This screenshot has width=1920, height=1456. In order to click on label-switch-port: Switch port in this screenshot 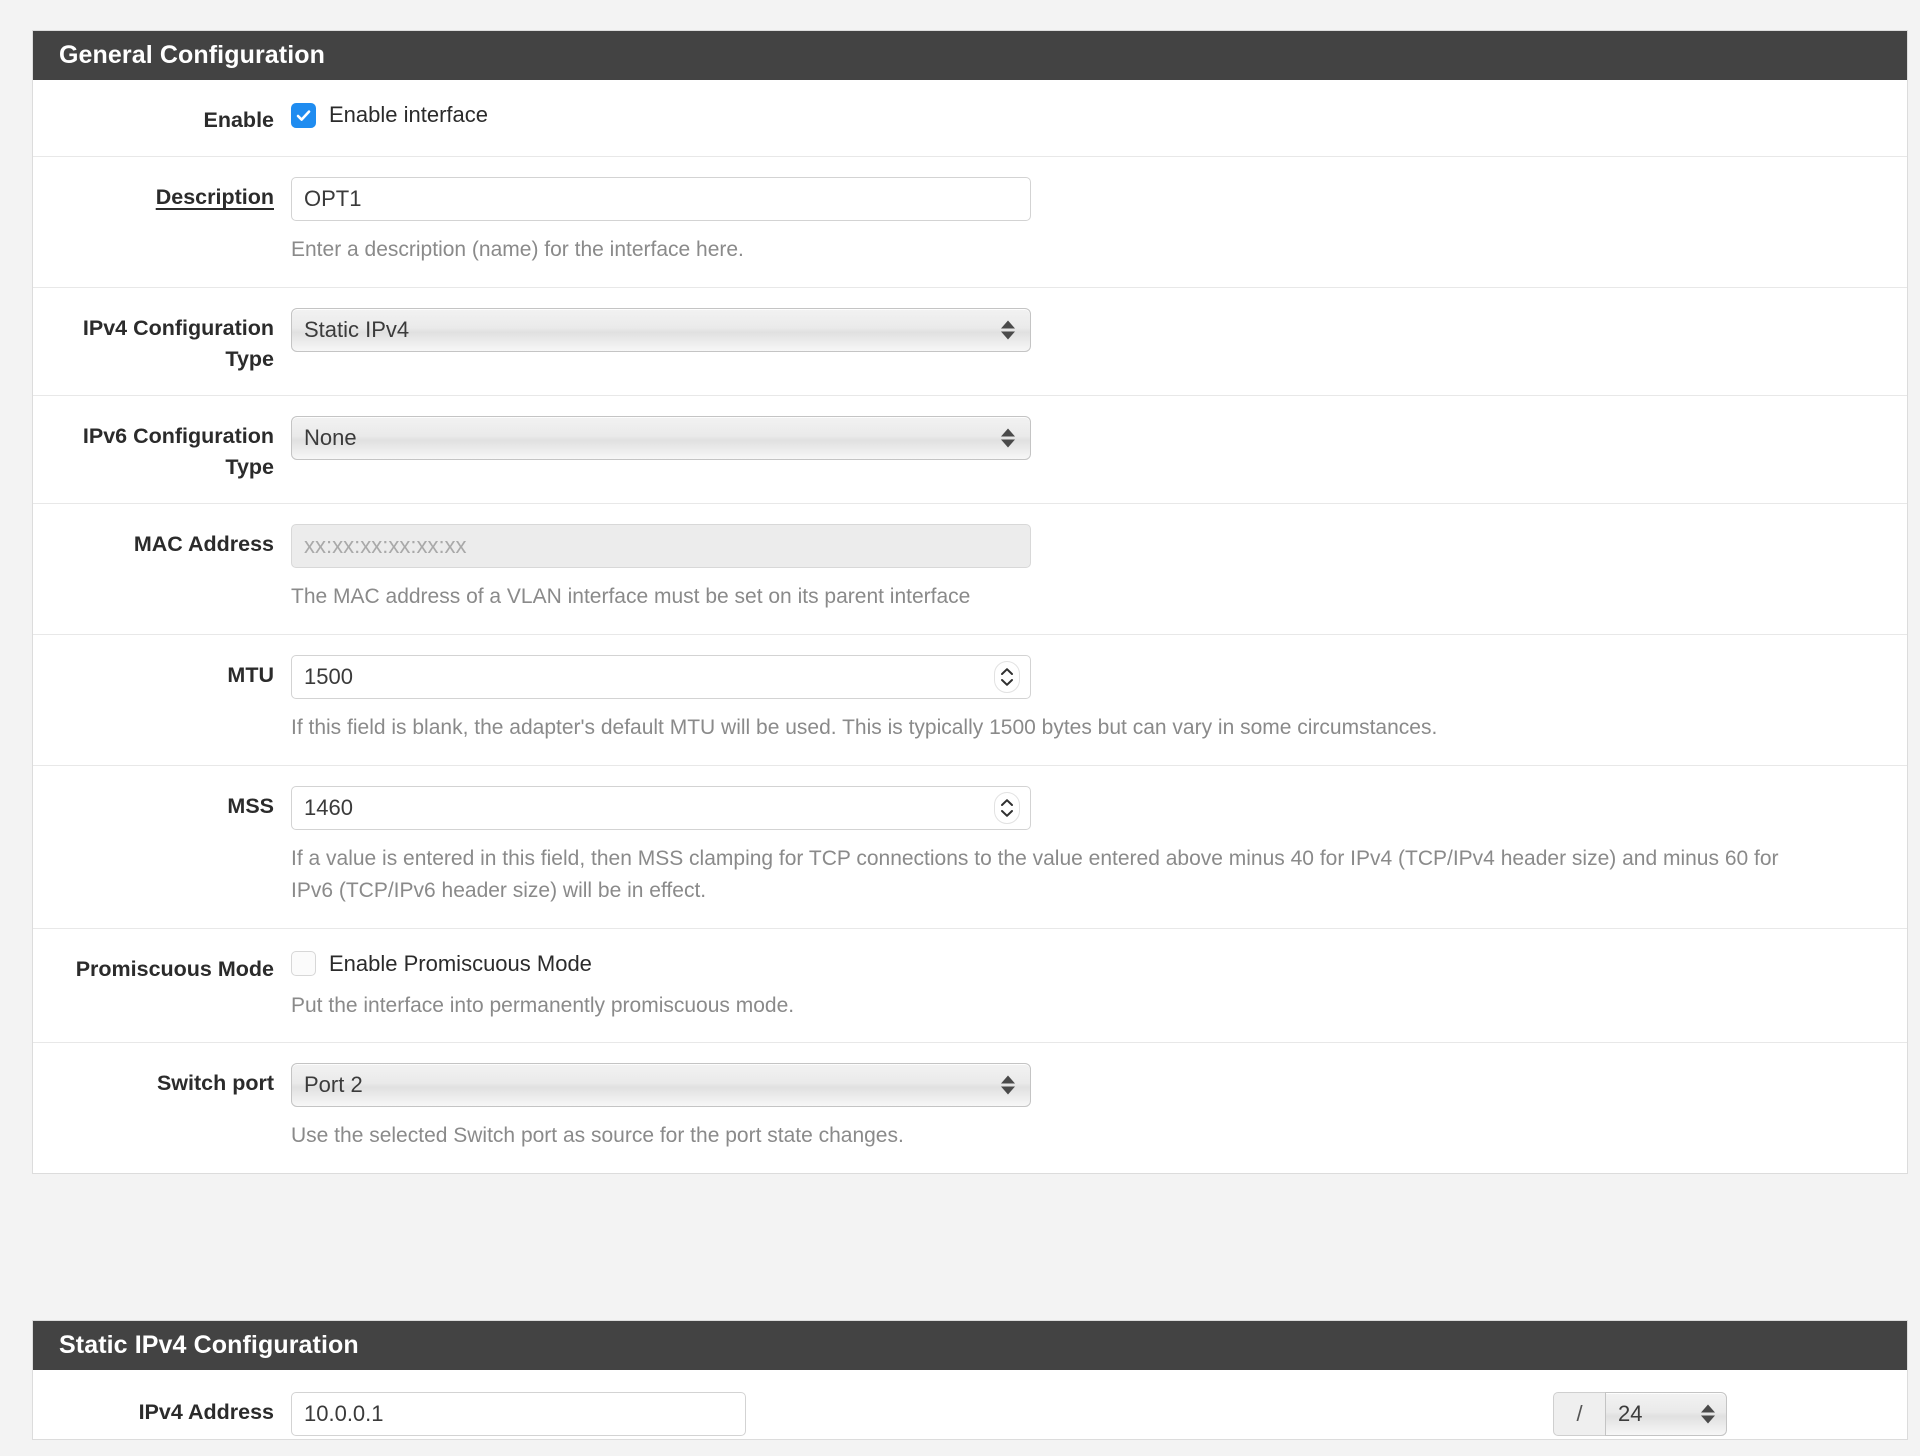, I will do `click(162, 1081)`.